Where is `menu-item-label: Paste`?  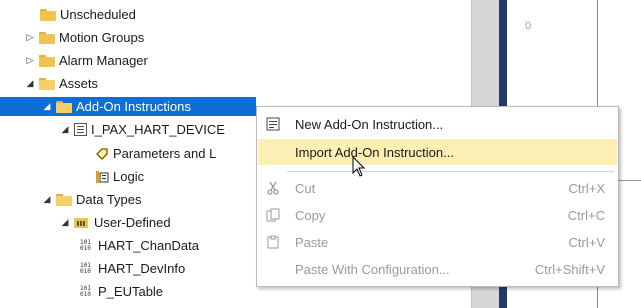 menu-item-label: Paste is located at coordinates (312, 242).